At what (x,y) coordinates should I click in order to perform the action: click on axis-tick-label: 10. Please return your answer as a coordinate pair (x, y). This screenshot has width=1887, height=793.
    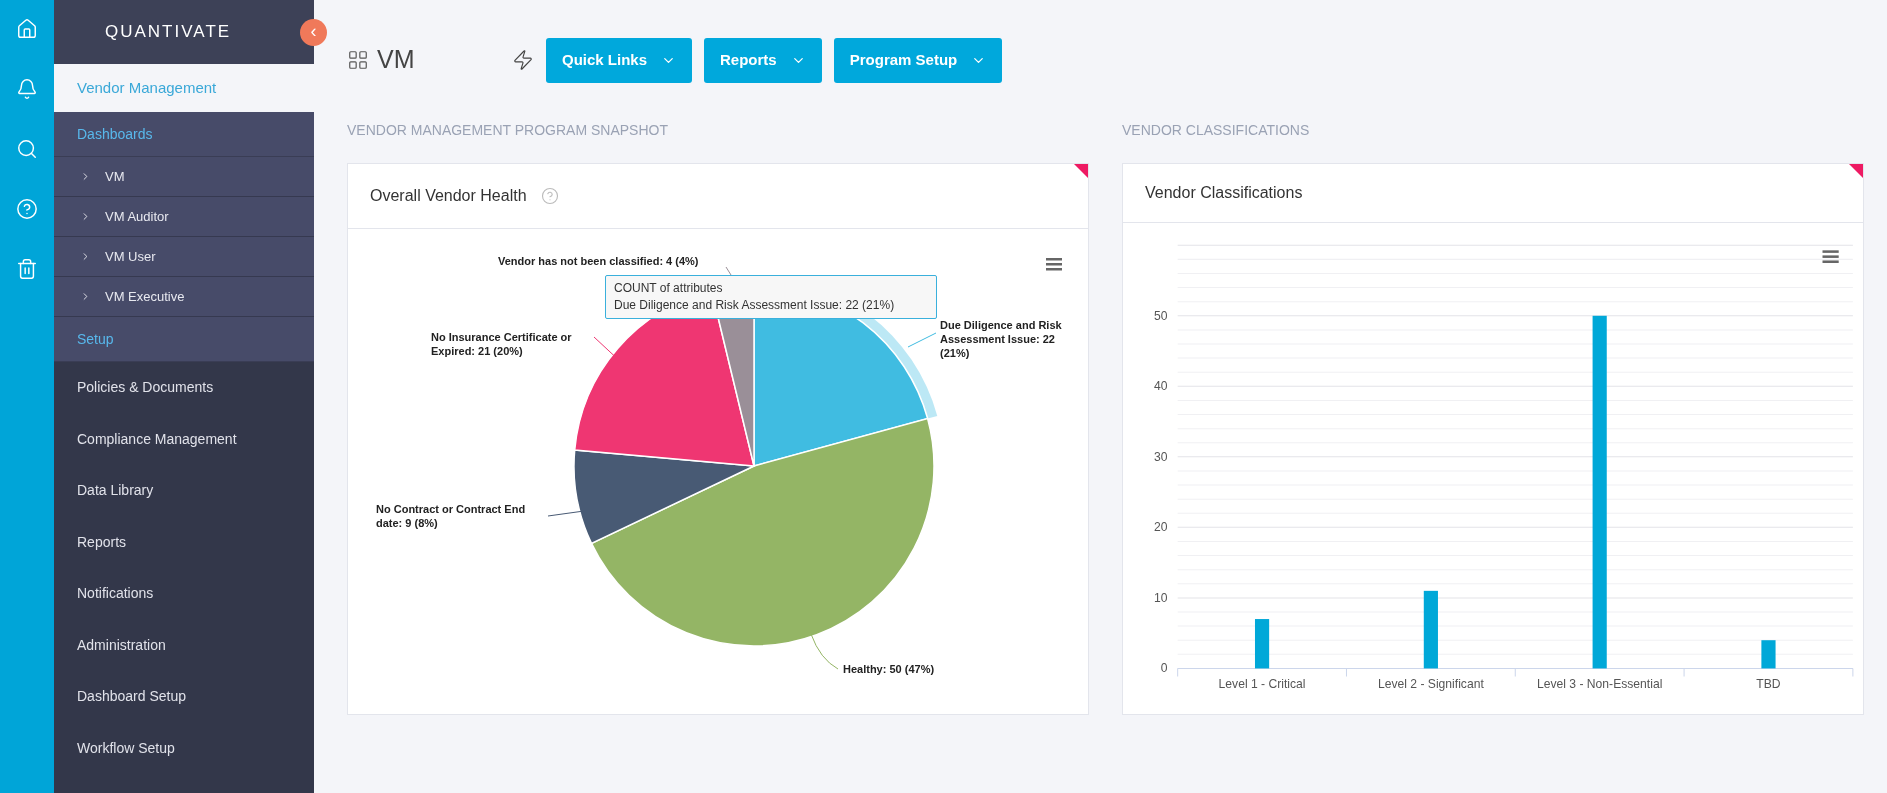
    Looking at the image, I should click on (1161, 597).